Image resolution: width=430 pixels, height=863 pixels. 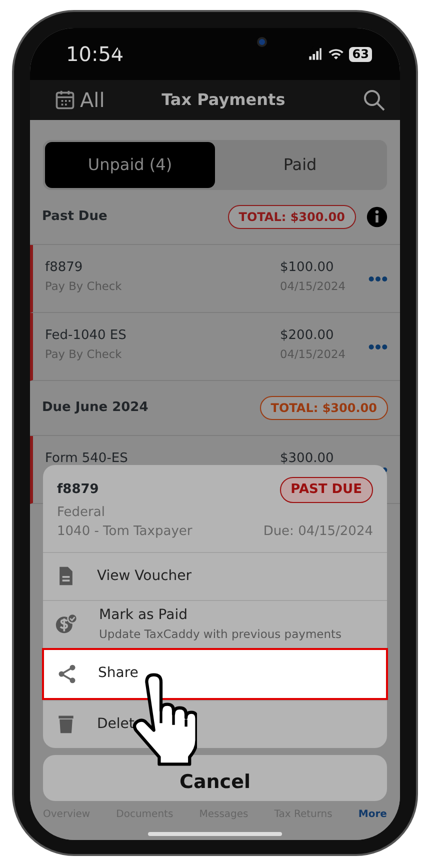 I want to click on payment-name: Form 540-ES, so click(x=87, y=459).